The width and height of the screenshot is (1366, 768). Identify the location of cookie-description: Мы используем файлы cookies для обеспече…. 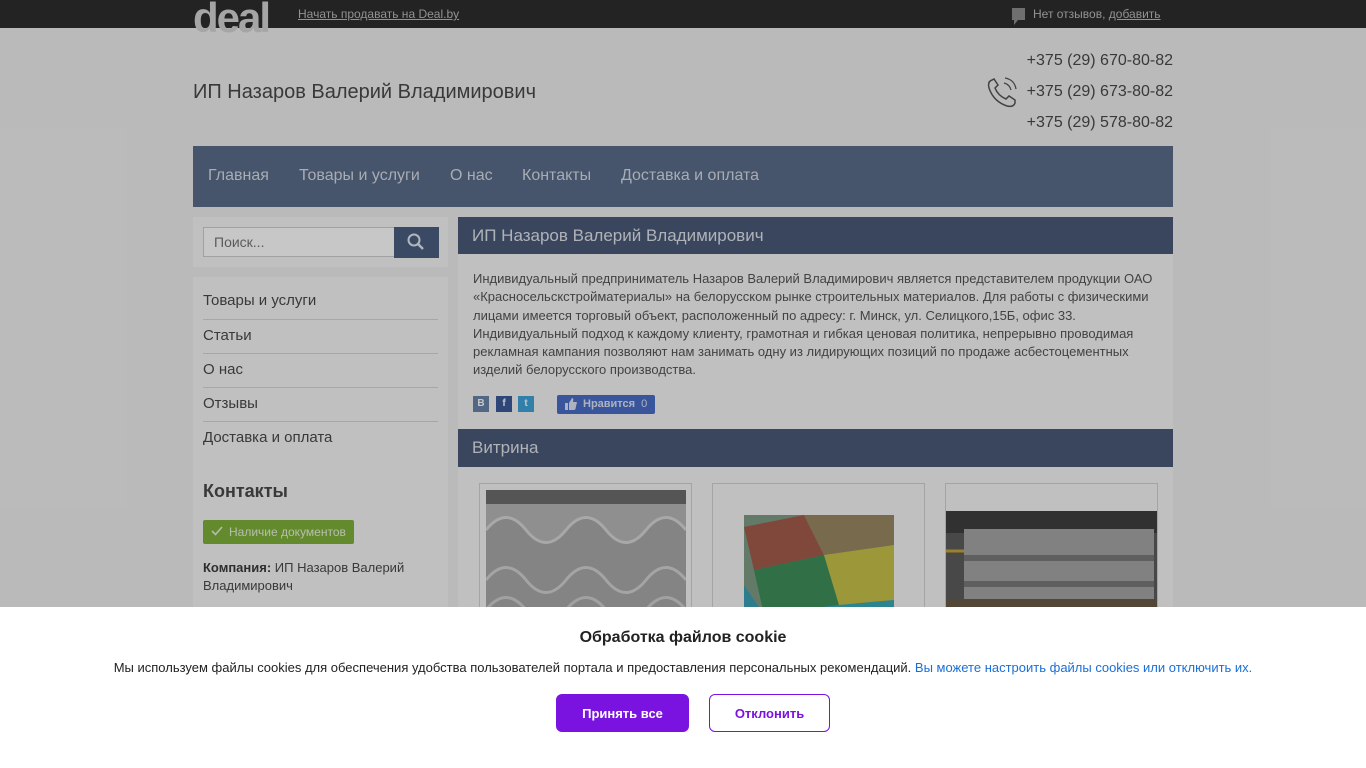
(512, 667).